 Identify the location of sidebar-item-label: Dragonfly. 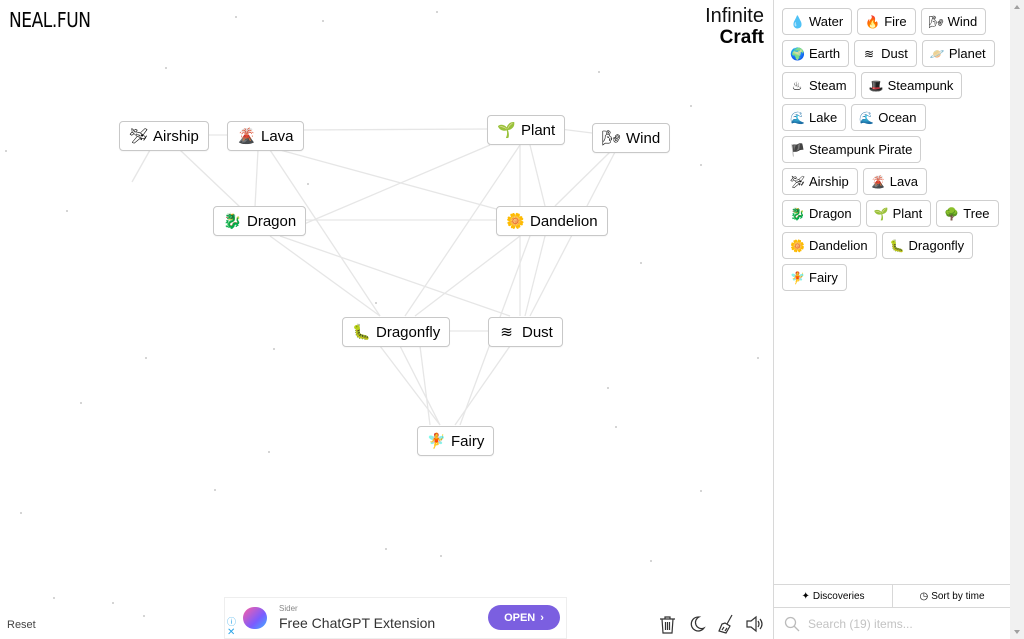
(936, 245).